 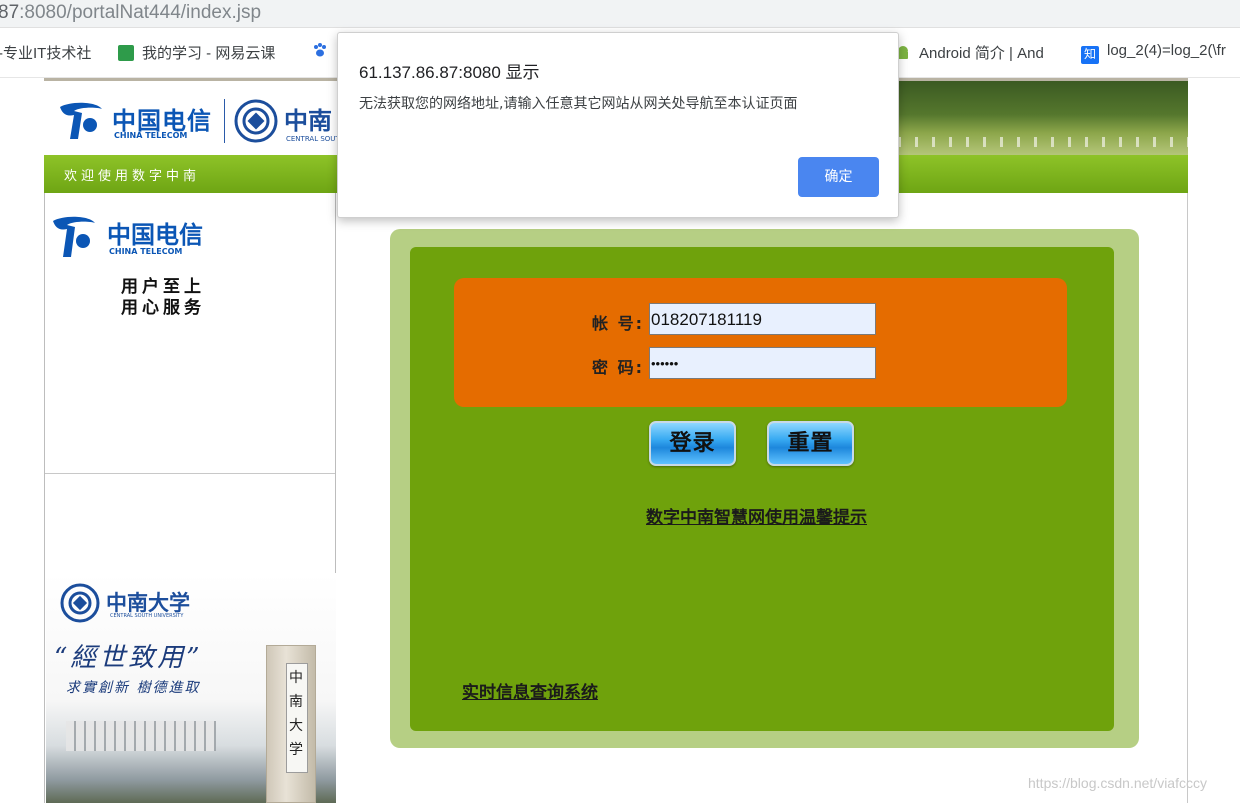 What do you see at coordinates (760, 342) in the screenshot?
I see `credentials-box` at bounding box center [760, 342].